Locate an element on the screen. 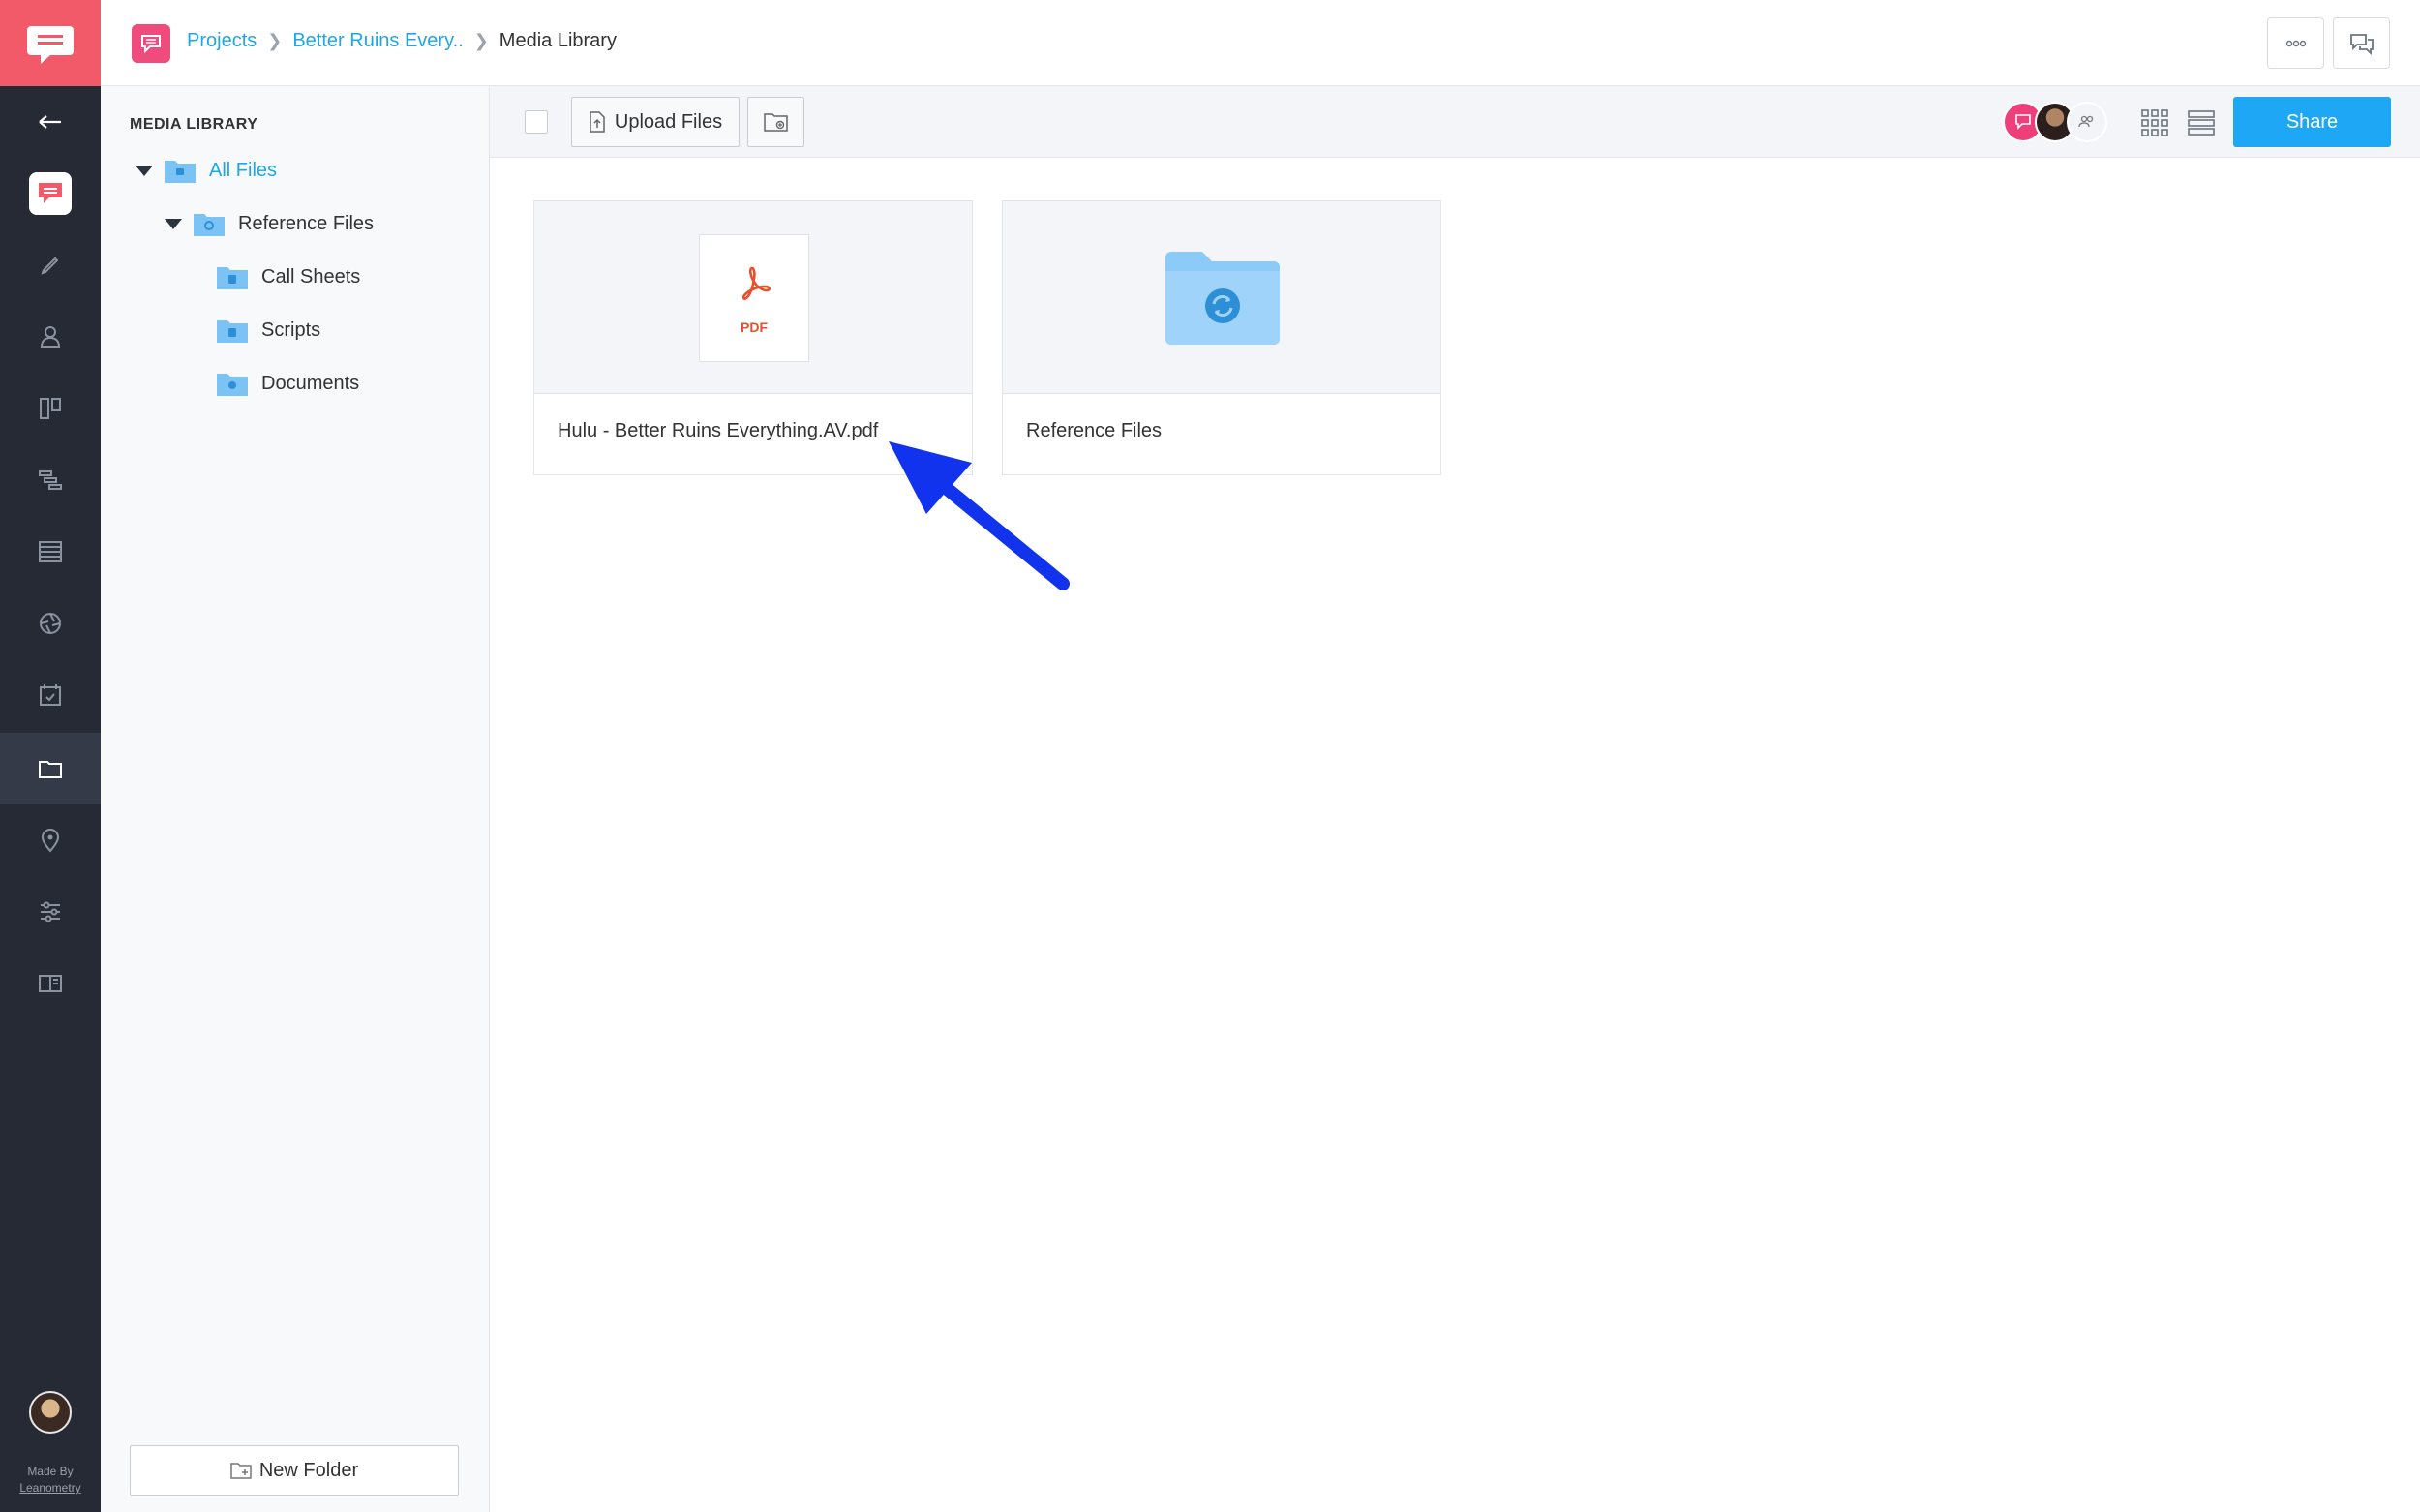  pencil-icon is located at coordinates (50, 266).